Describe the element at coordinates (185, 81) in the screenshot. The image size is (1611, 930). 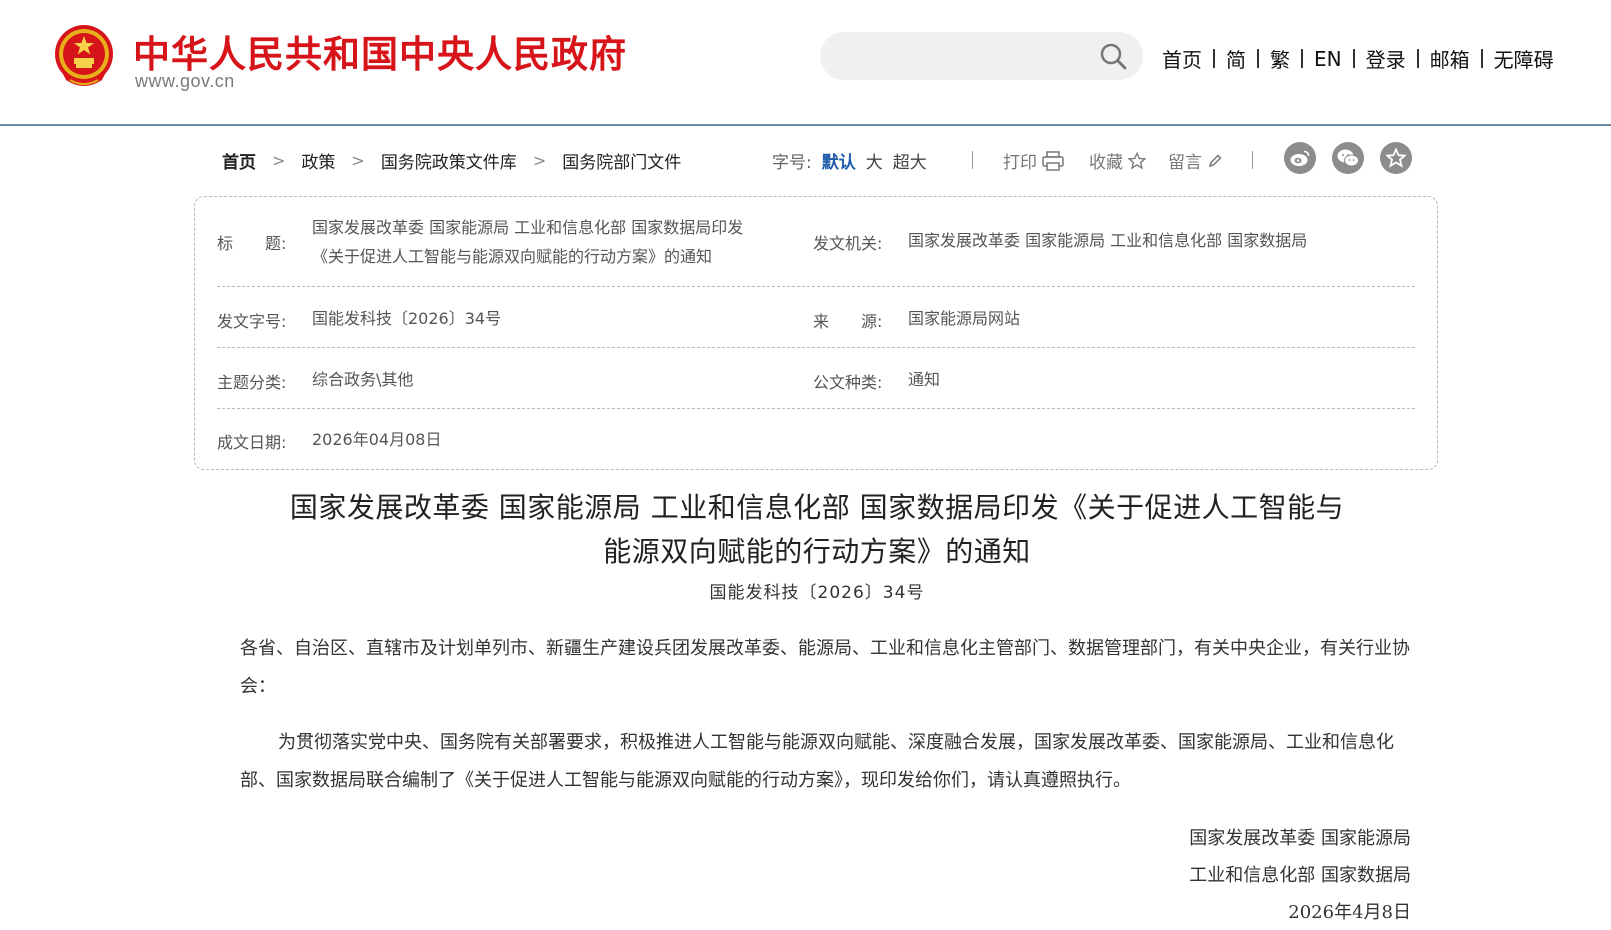
I see `site-url: www.gov.cn` at that location.